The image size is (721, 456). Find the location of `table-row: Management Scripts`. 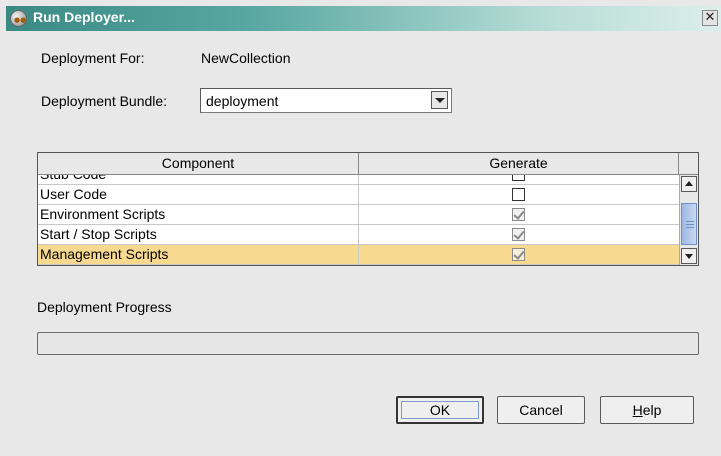

table-row: Management Scripts is located at coordinates (358, 255).